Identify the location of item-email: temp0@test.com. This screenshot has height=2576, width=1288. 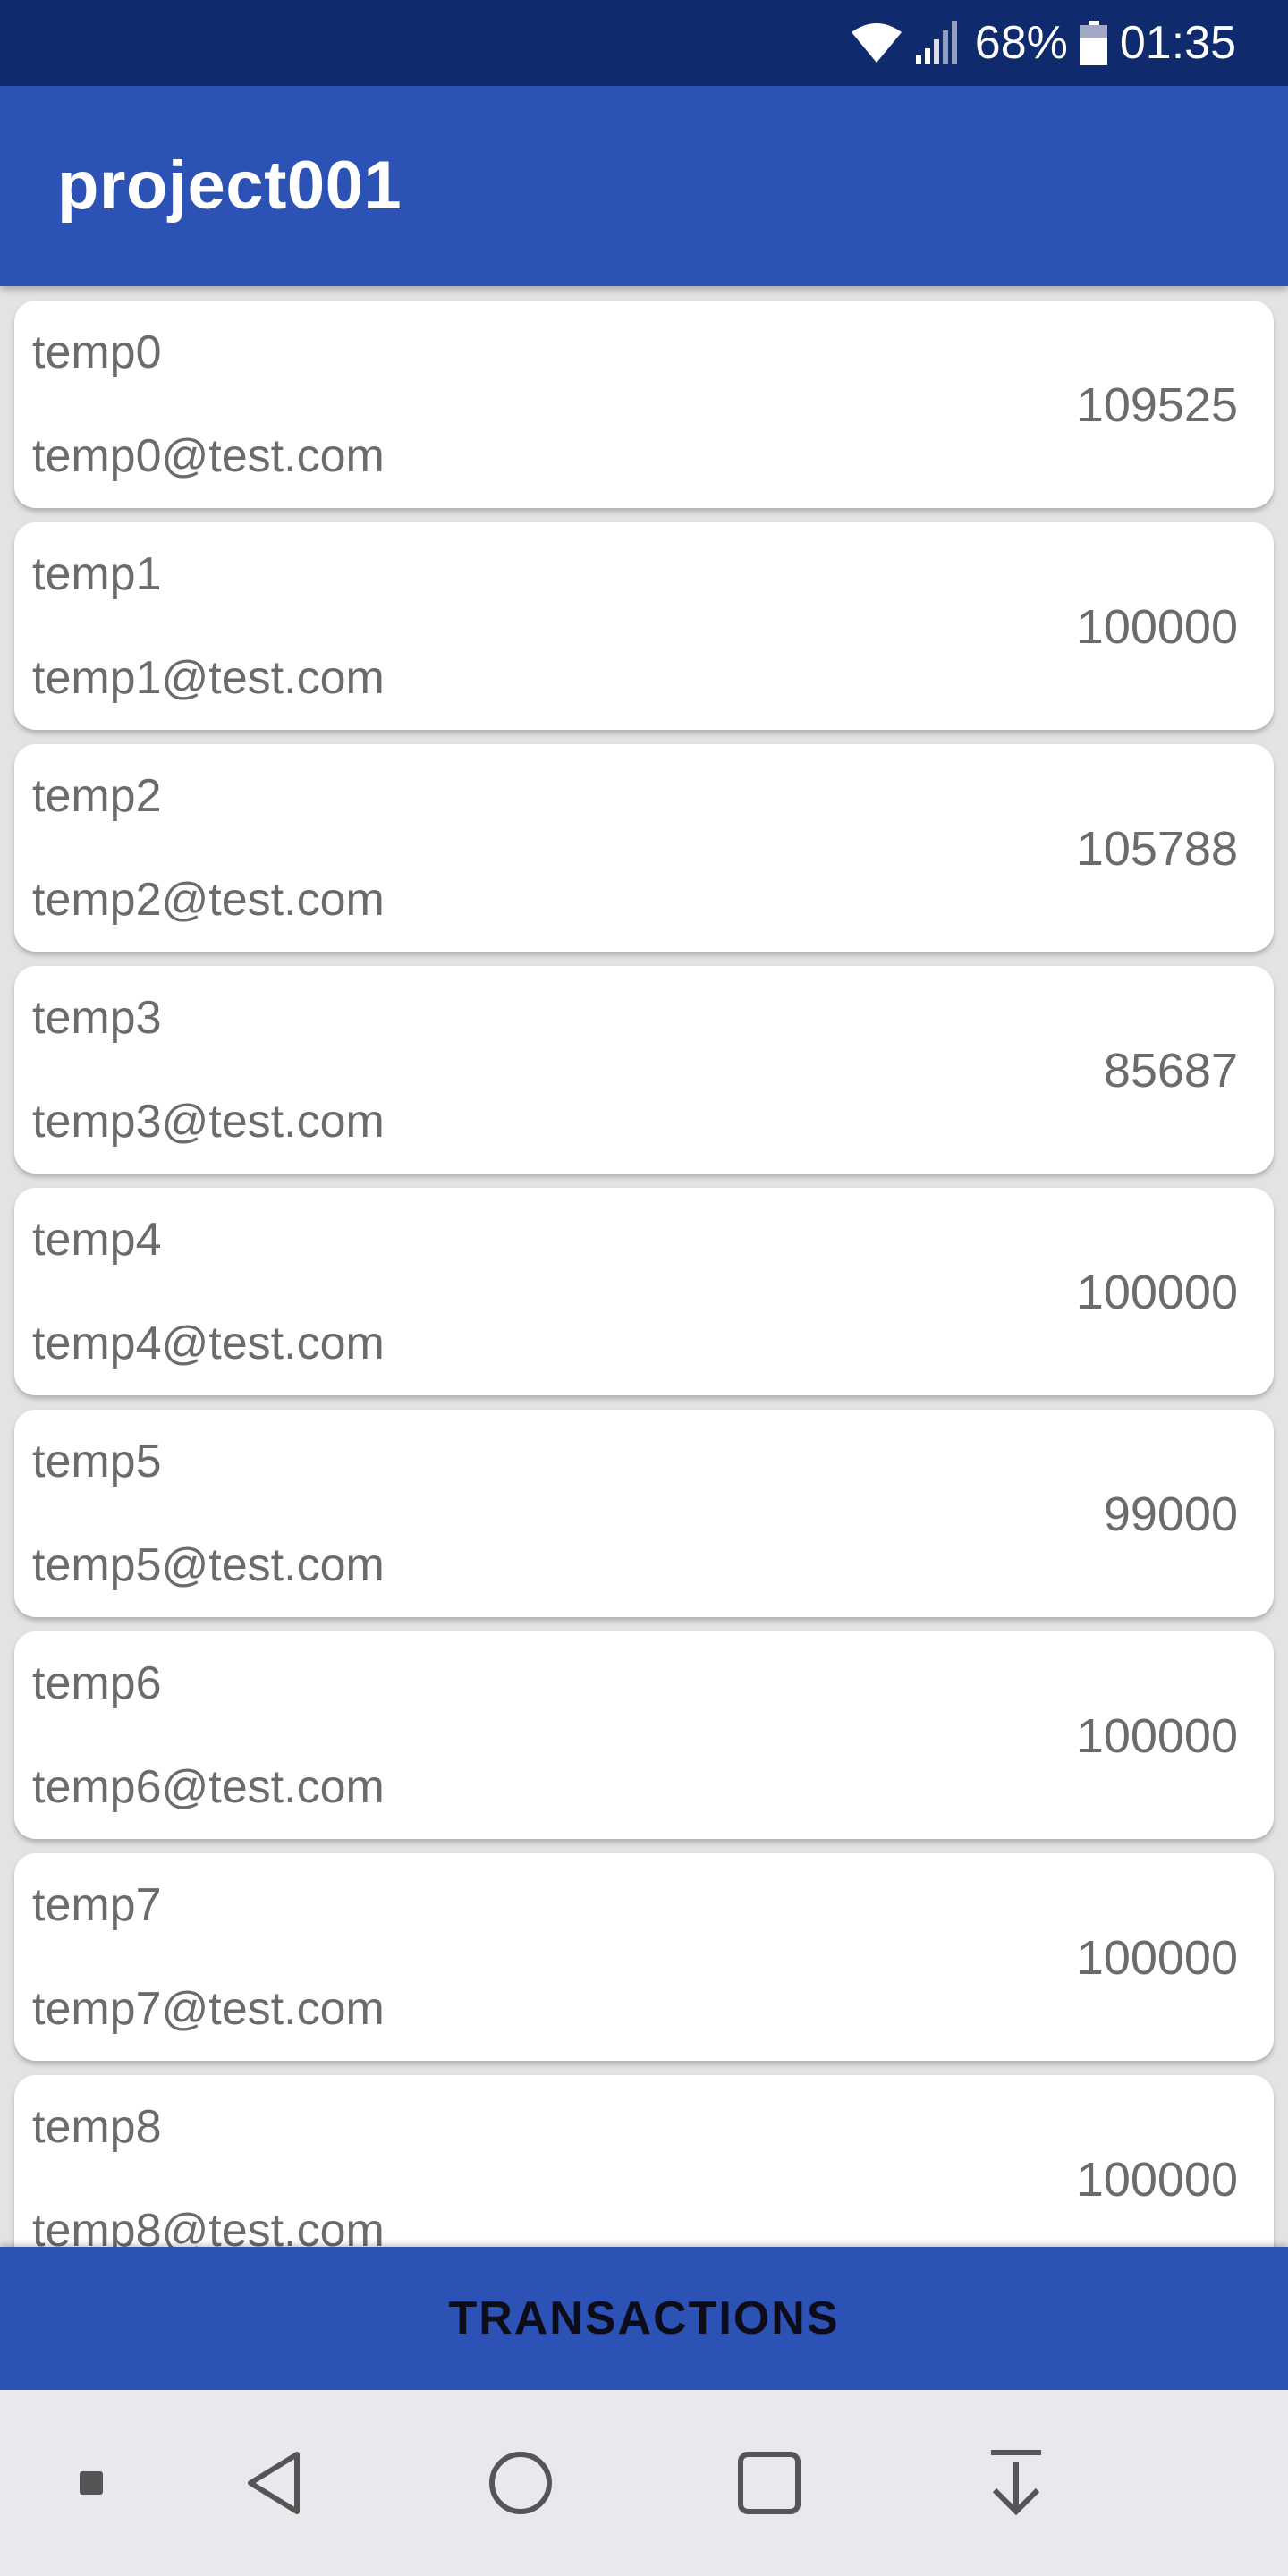
(208, 456).